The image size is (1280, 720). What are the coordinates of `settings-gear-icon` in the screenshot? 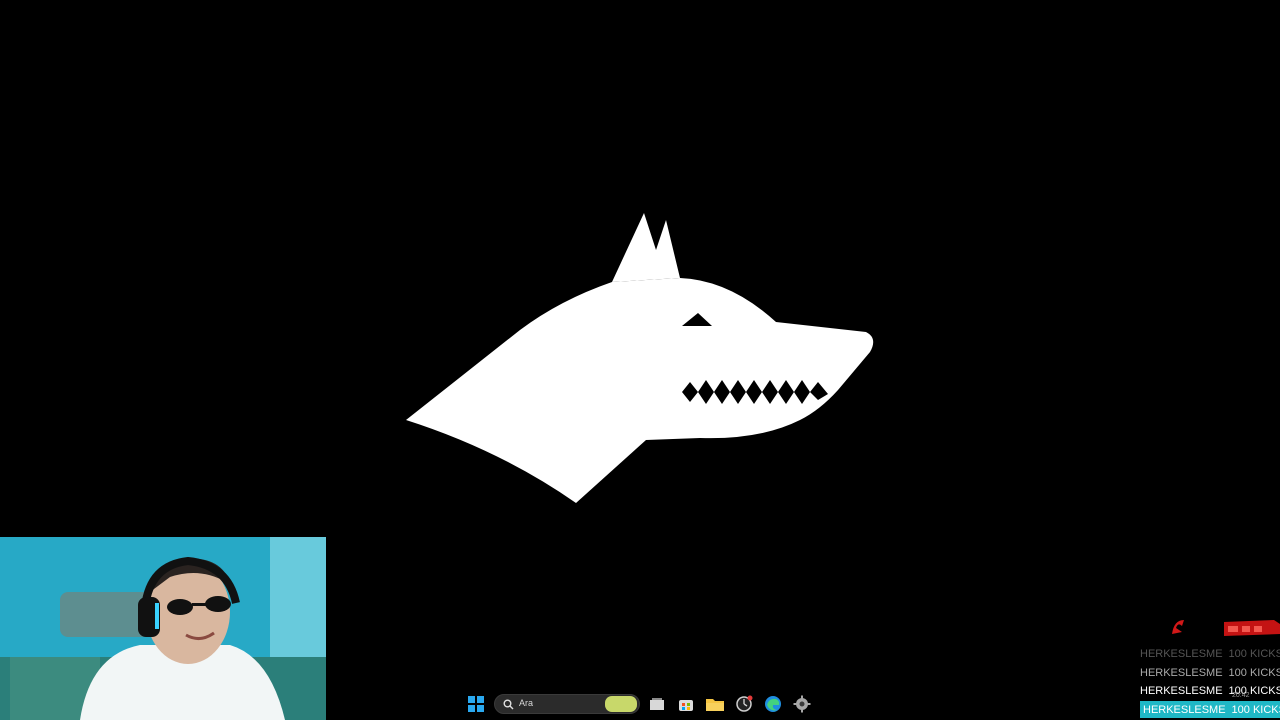 It's located at (802, 704).